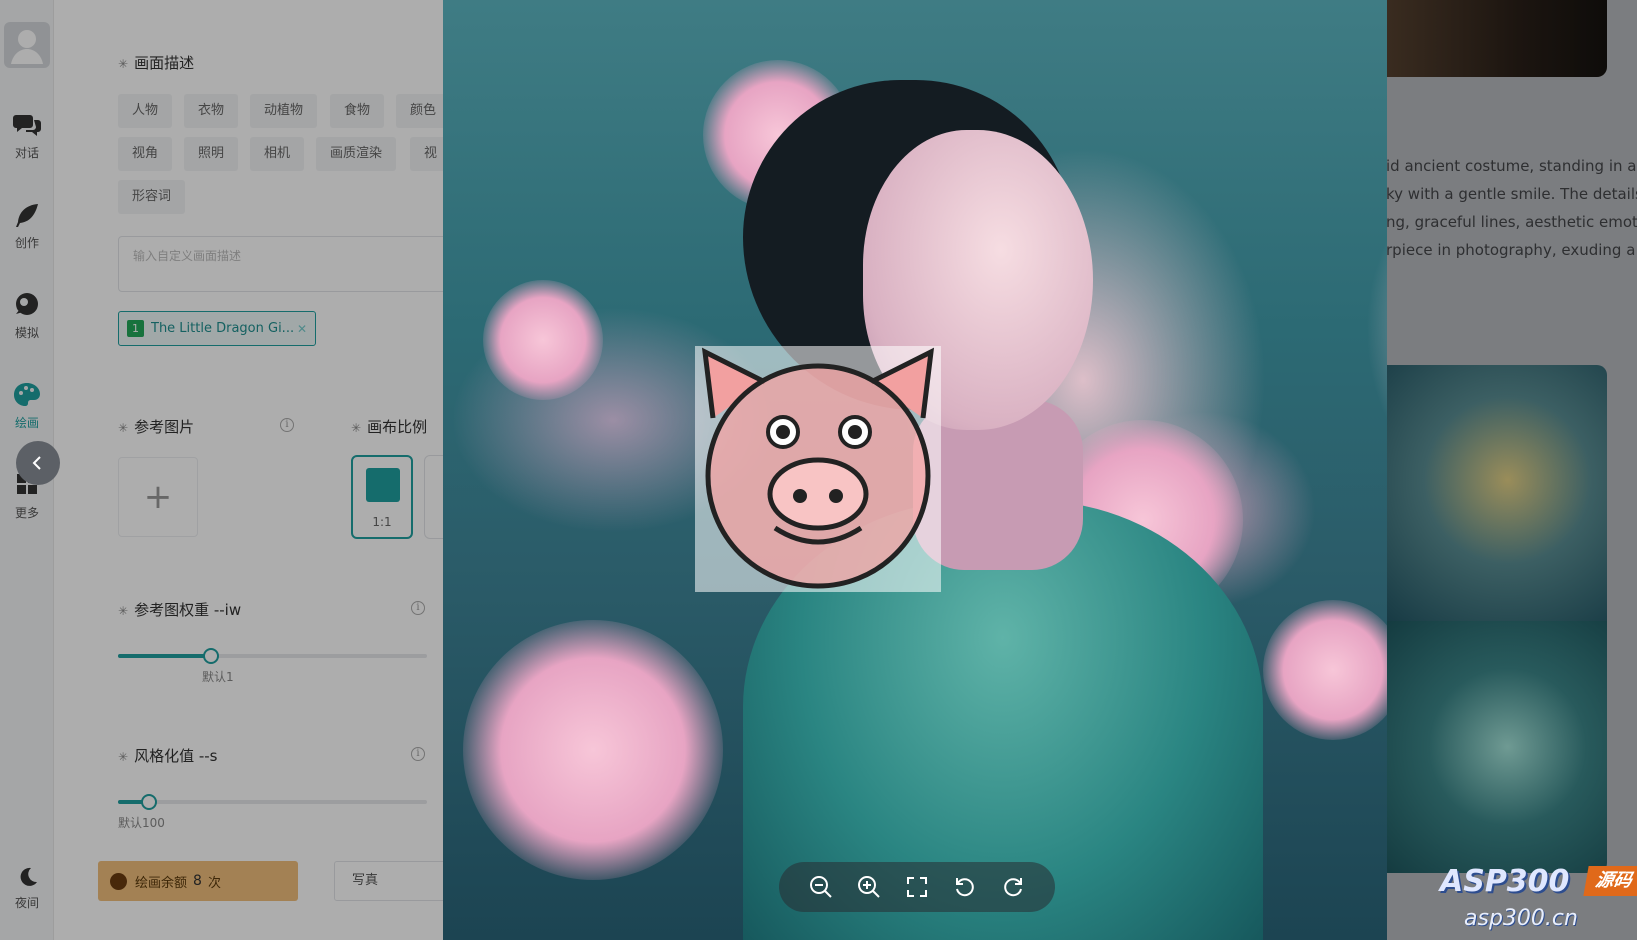 The width and height of the screenshot is (1637, 940). I want to click on user-avatar-icon, so click(27, 47).